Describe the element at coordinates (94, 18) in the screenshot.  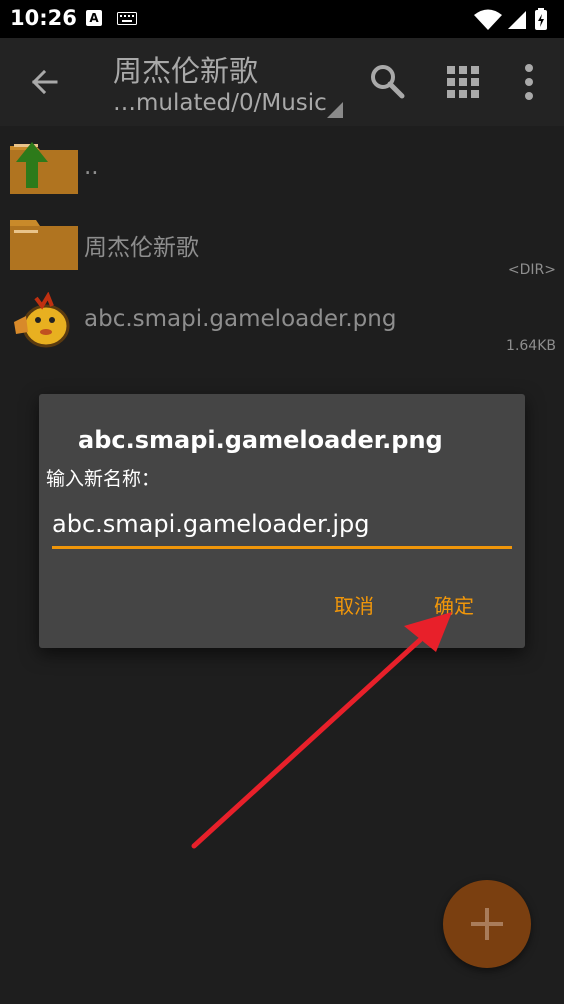
I see `notification-a-icon: A` at that location.